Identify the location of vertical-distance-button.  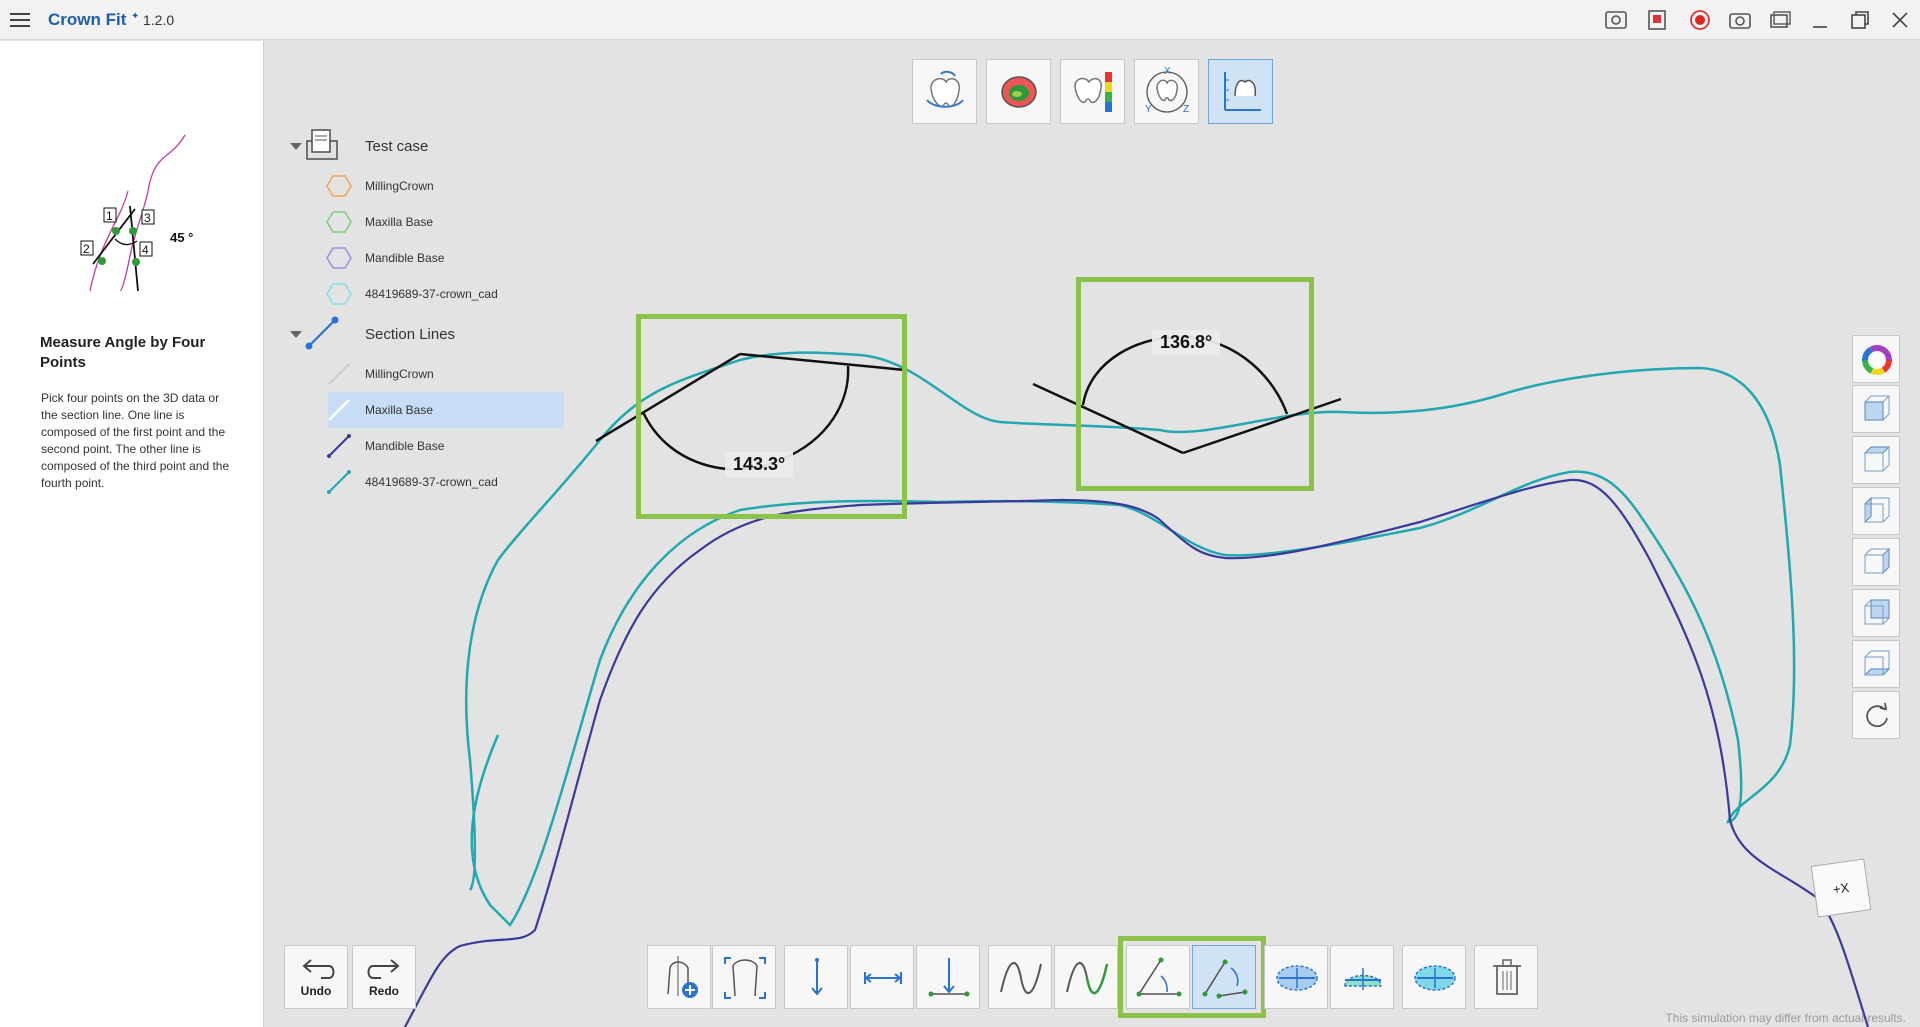
(816, 977).